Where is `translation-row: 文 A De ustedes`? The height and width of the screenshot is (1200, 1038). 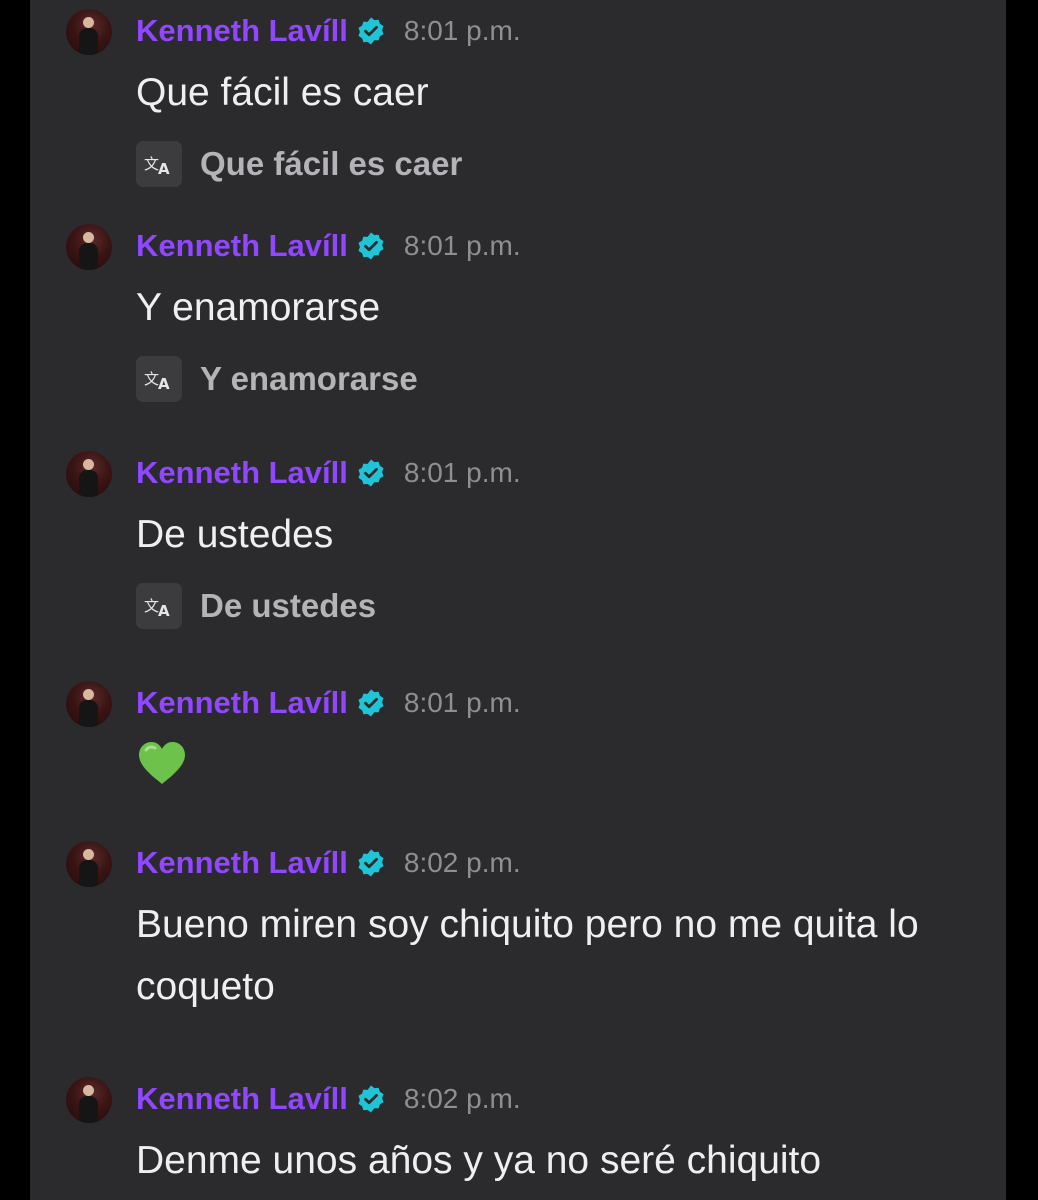 translation-row: 文 A De ustedes is located at coordinates (256, 606).